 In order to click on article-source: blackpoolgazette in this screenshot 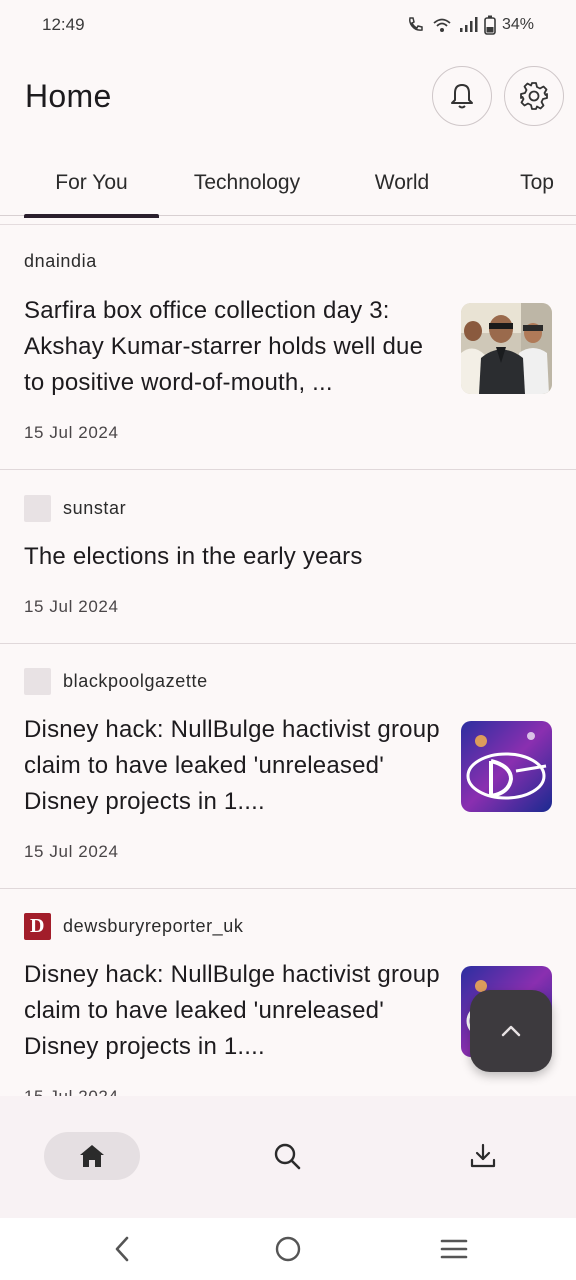, I will do `click(116, 681)`.